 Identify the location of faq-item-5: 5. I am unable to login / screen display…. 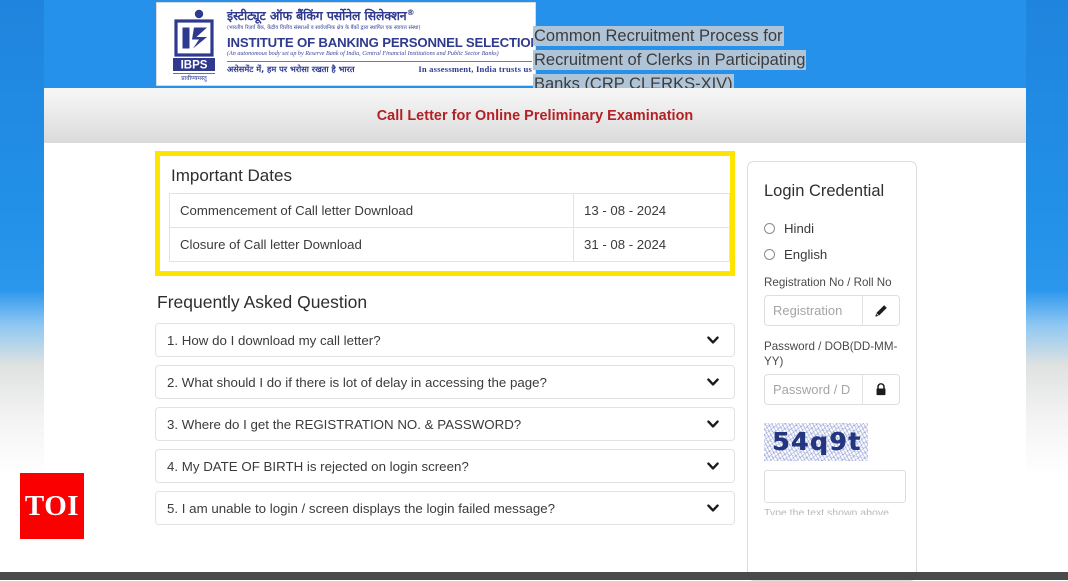
(445, 508).